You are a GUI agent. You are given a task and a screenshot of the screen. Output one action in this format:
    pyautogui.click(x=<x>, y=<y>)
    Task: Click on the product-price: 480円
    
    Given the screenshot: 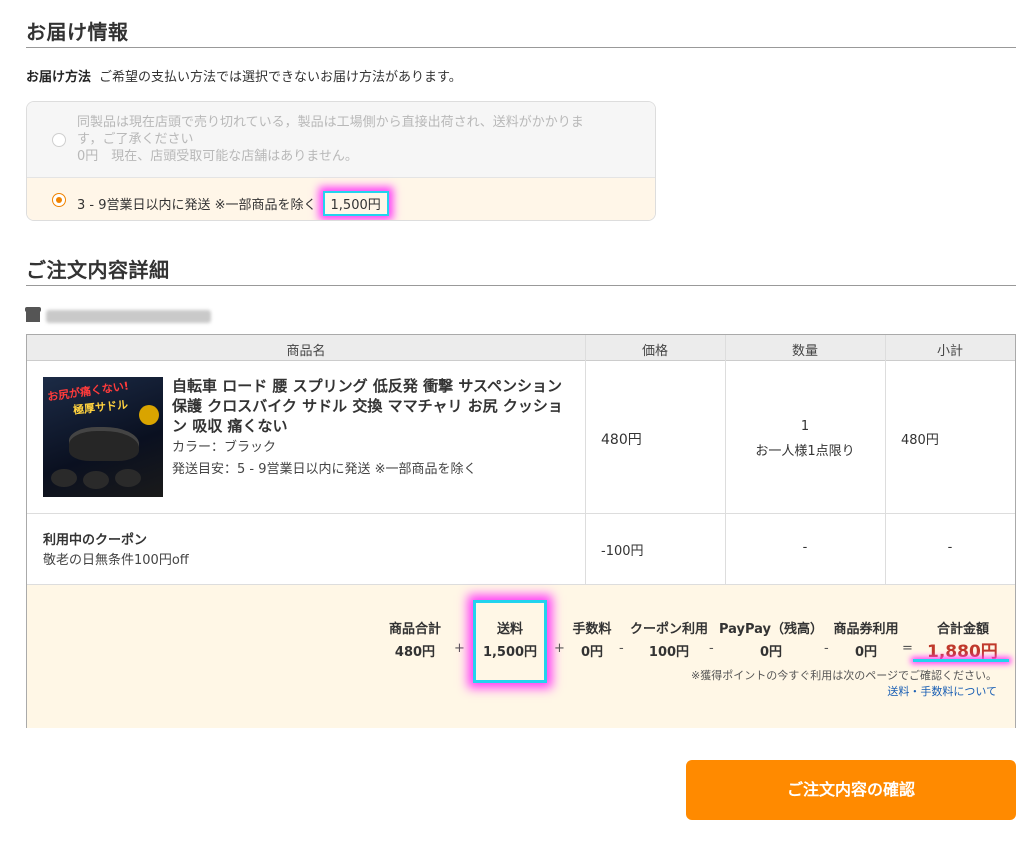 What is the action you would take?
    pyautogui.click(x=621, y=440)
    